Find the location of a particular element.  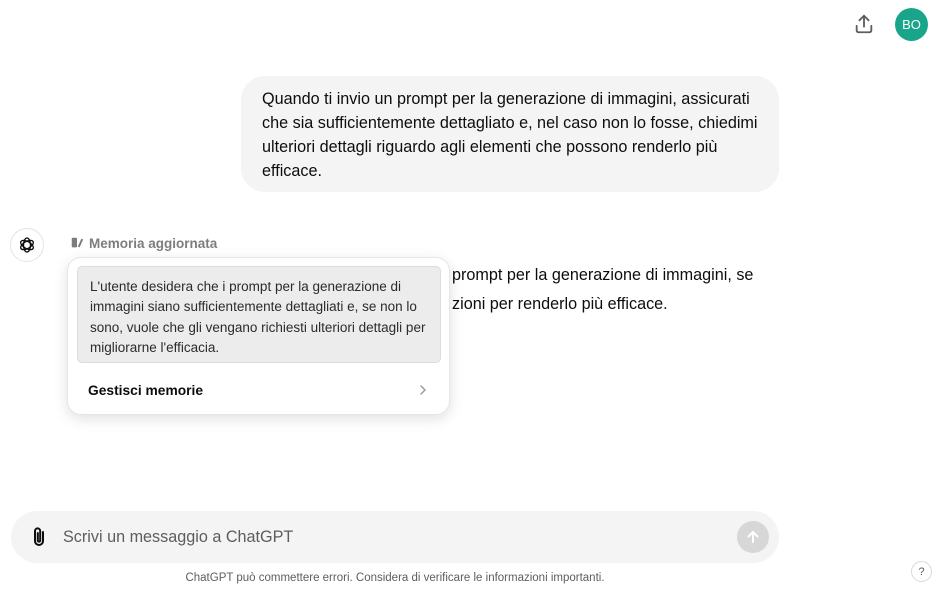

paperclip-icon is located at coordinates (39, 536).